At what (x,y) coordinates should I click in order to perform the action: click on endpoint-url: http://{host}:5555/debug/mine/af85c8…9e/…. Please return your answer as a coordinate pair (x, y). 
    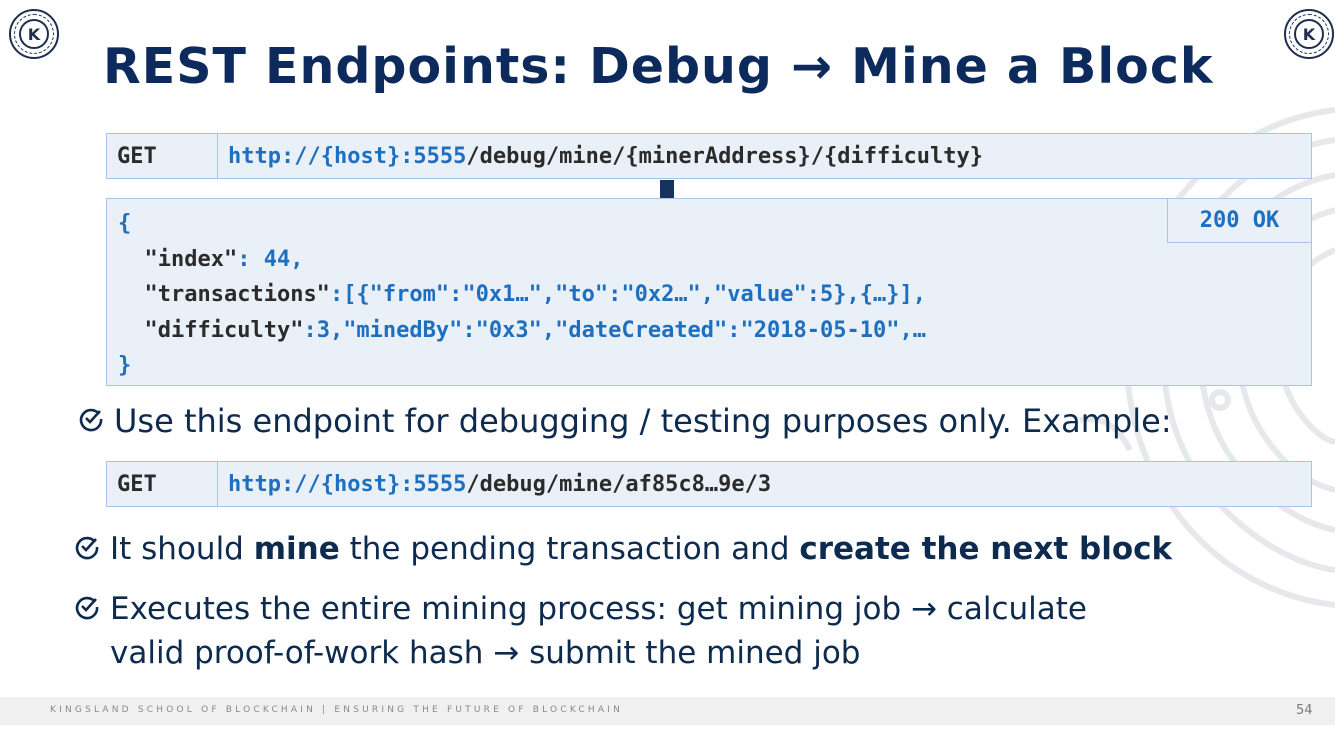
    Looking at the image, I should click on (494, 484).